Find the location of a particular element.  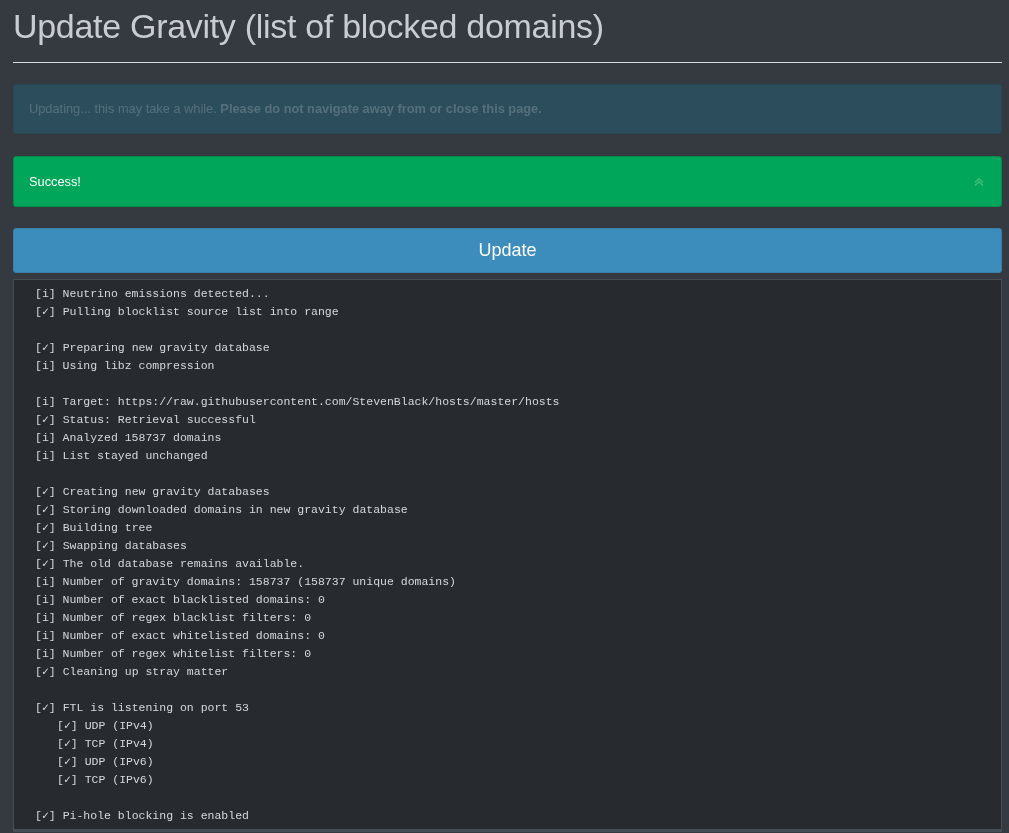

page-title: Update Gravity (list of blocked domains) is located at coordinates (309, 26).